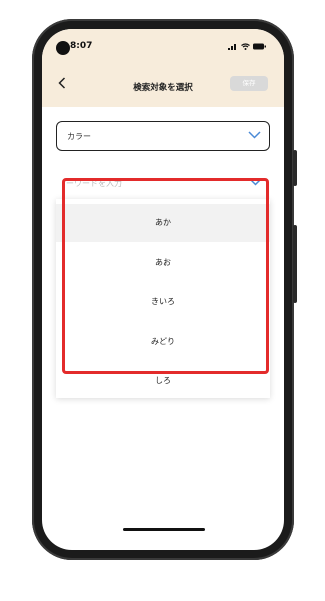  Describe the element at coordinates (163, 223) in the screenshot. I see `dropdown-option: あか` at that location.